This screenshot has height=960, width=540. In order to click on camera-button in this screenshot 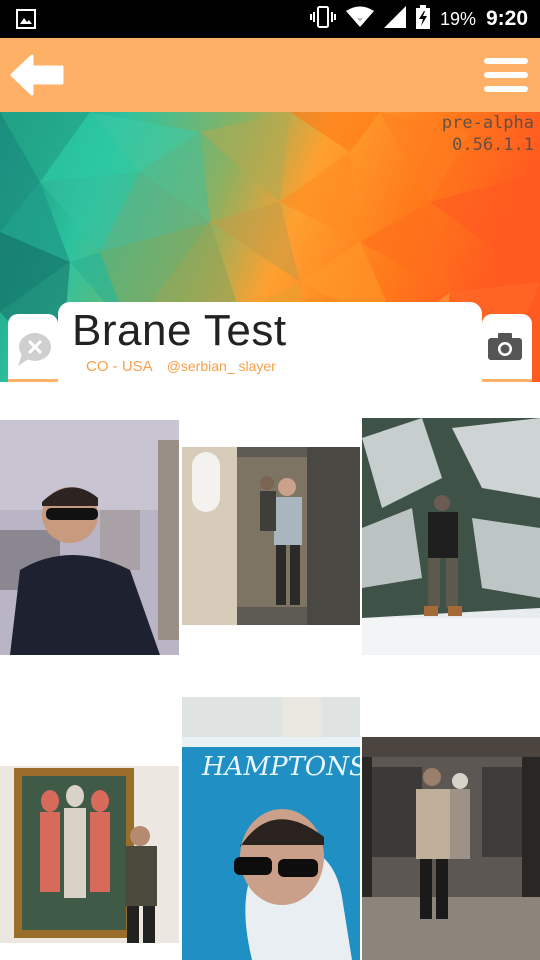, I will do `click(507, 348)`.